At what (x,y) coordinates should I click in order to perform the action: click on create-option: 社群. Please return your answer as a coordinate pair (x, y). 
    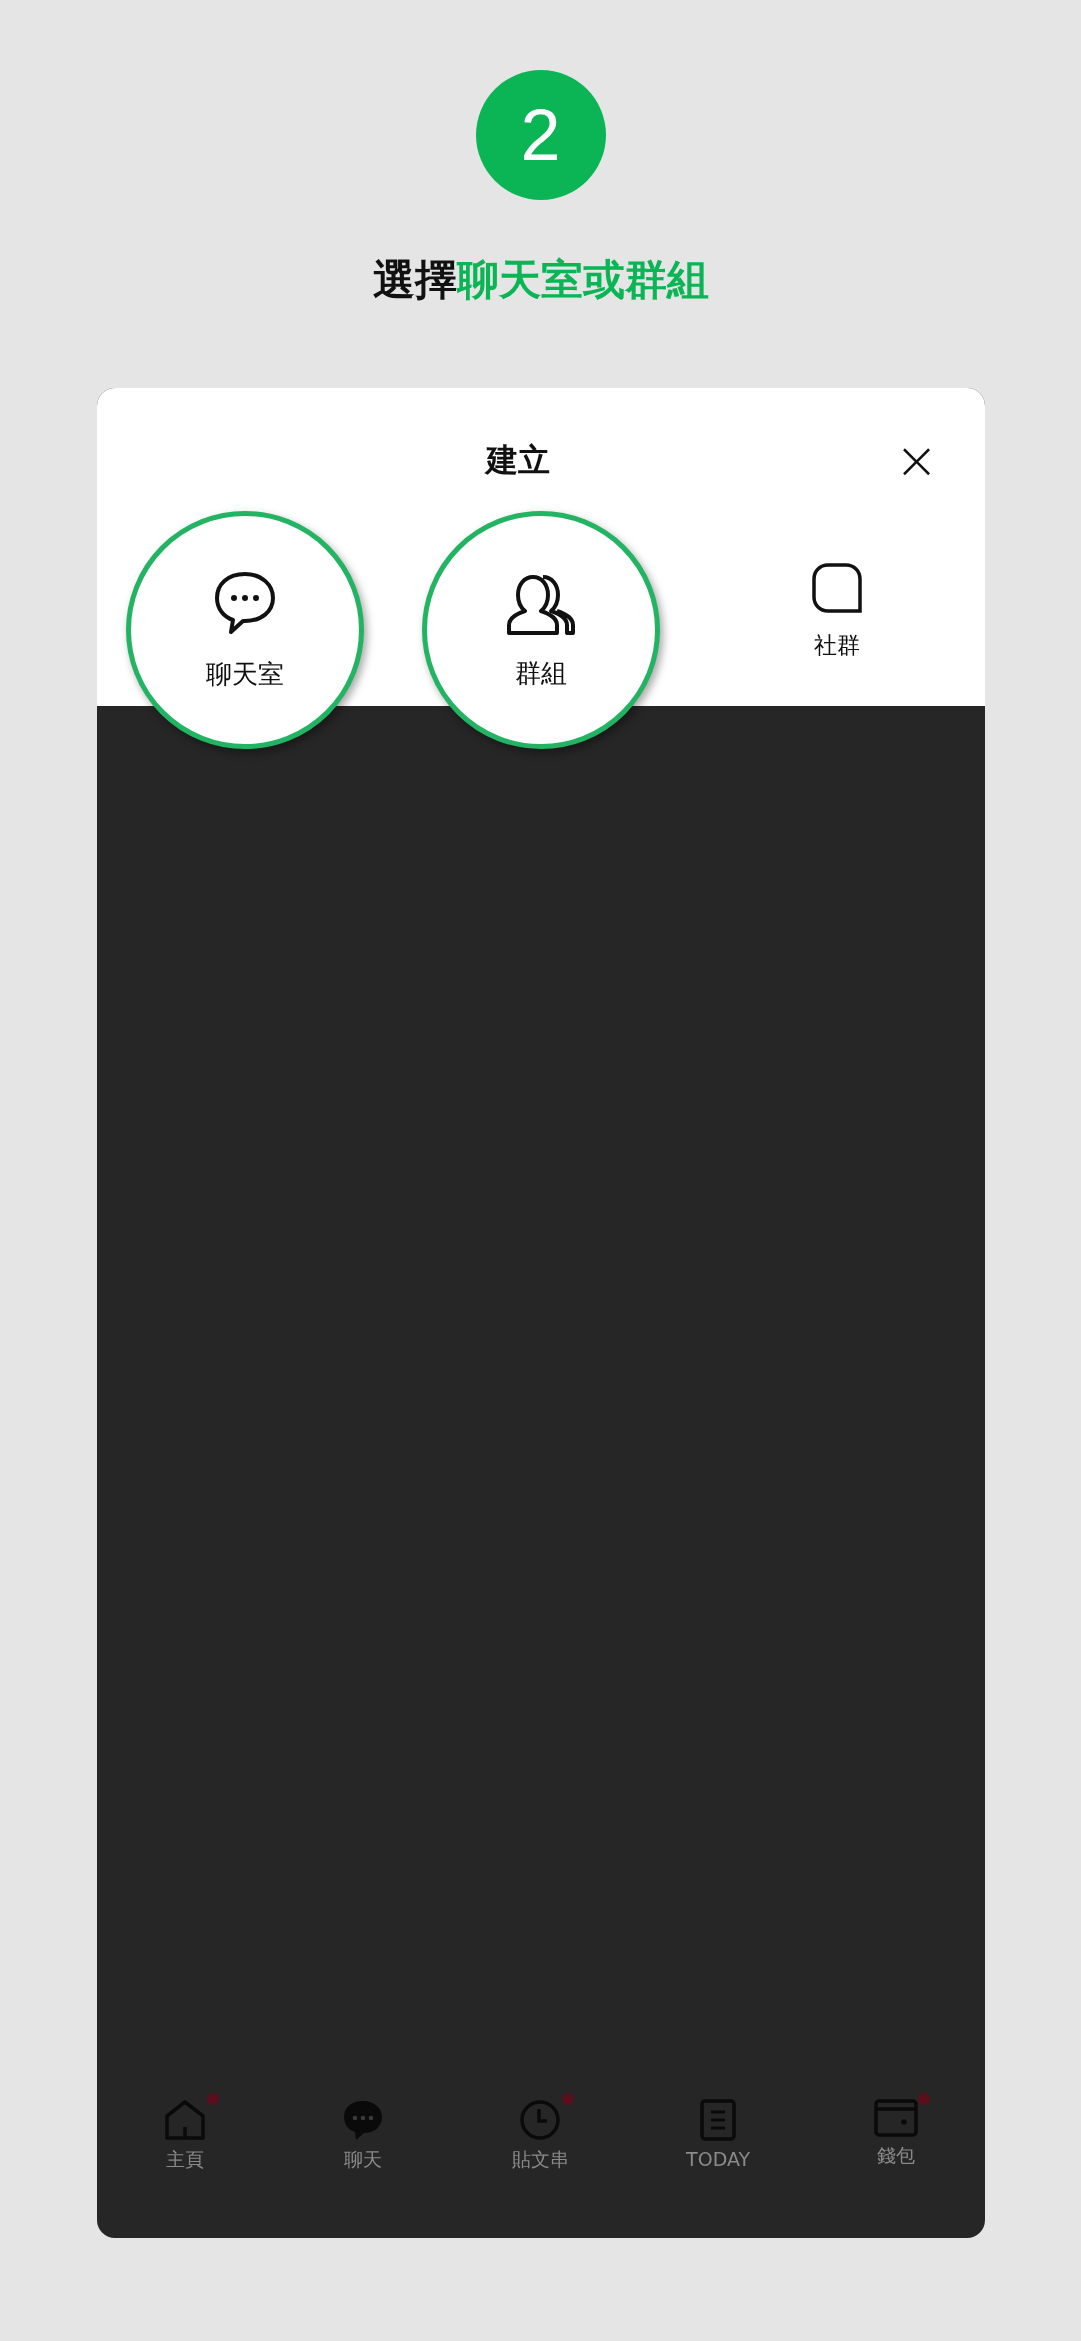
    Looking at the image, I should click on (836, 630).